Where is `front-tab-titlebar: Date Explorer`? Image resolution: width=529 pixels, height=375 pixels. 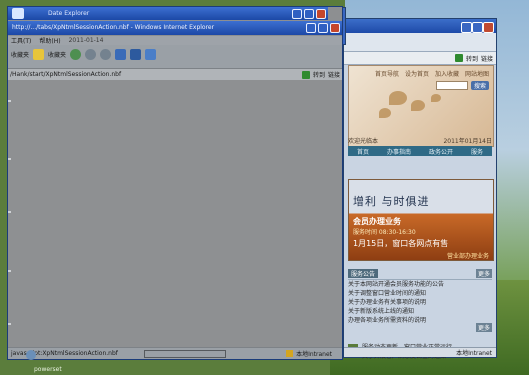
front-tab-titlebar: Date Explorer is located at coordinates (168, 13).